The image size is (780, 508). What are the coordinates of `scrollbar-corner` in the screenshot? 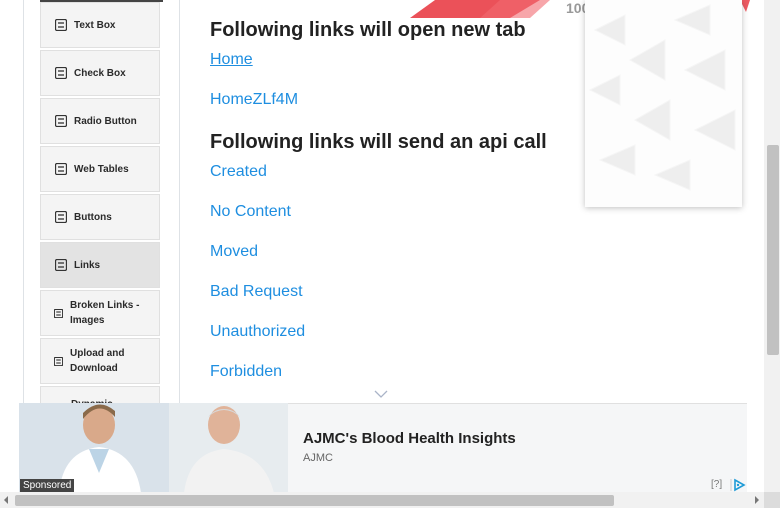 It's located at (772, 500).